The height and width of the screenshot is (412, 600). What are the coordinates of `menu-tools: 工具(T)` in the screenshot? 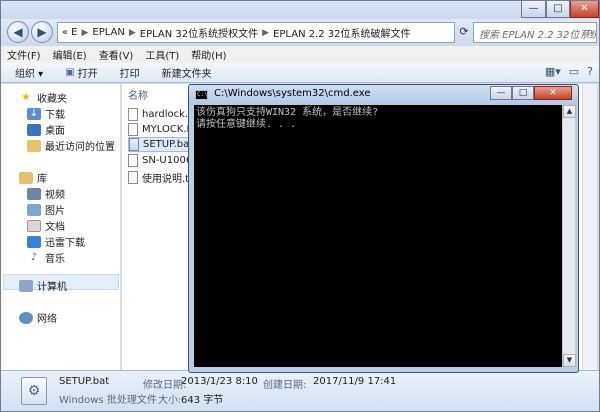 It's located at (162, 54).